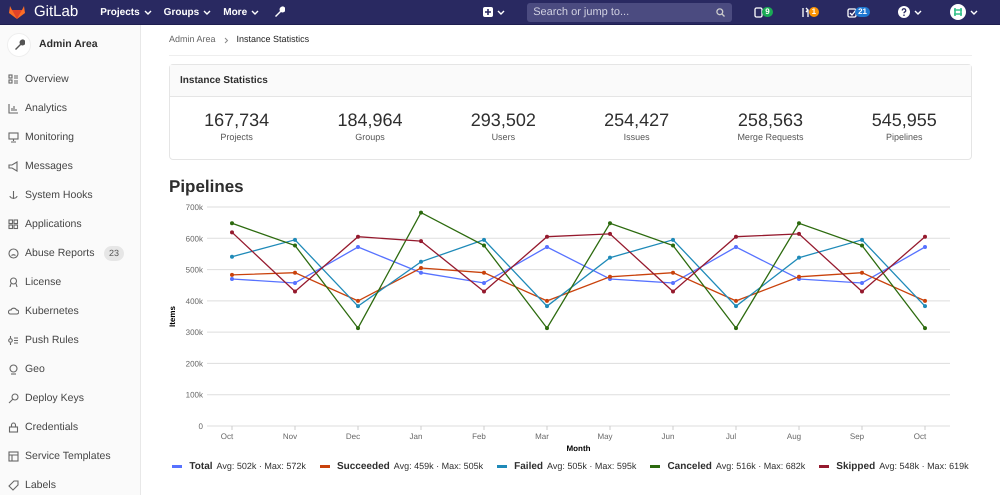  What do you see at coordinates (40, 486) in the screenshot?
I see `sidebar-item: Labels` at bounding box center [40, 486].